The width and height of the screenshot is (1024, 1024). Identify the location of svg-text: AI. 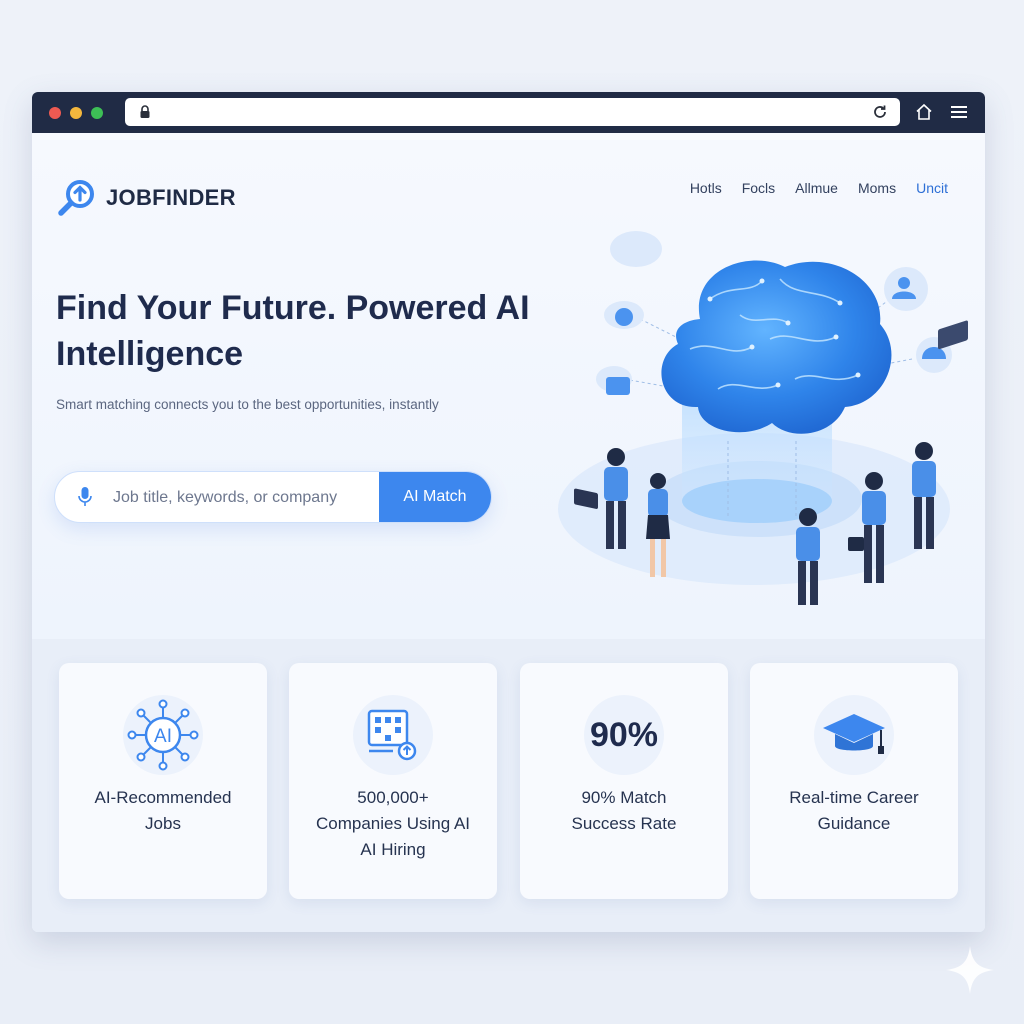
(163, 736).